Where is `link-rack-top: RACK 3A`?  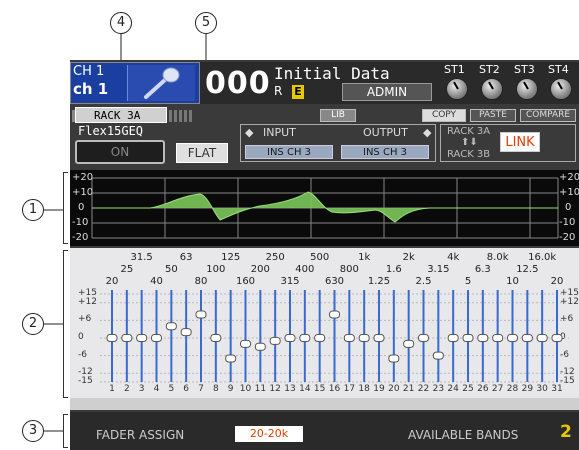 link-rack-top: RACK 3A is located at coordinates (469, 131).